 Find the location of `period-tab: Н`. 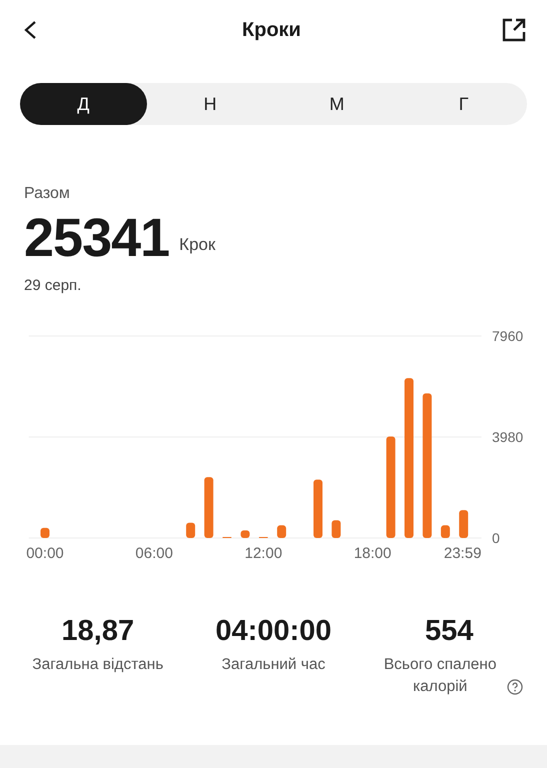

period-tab: Н is located at coordinates (210, 104).